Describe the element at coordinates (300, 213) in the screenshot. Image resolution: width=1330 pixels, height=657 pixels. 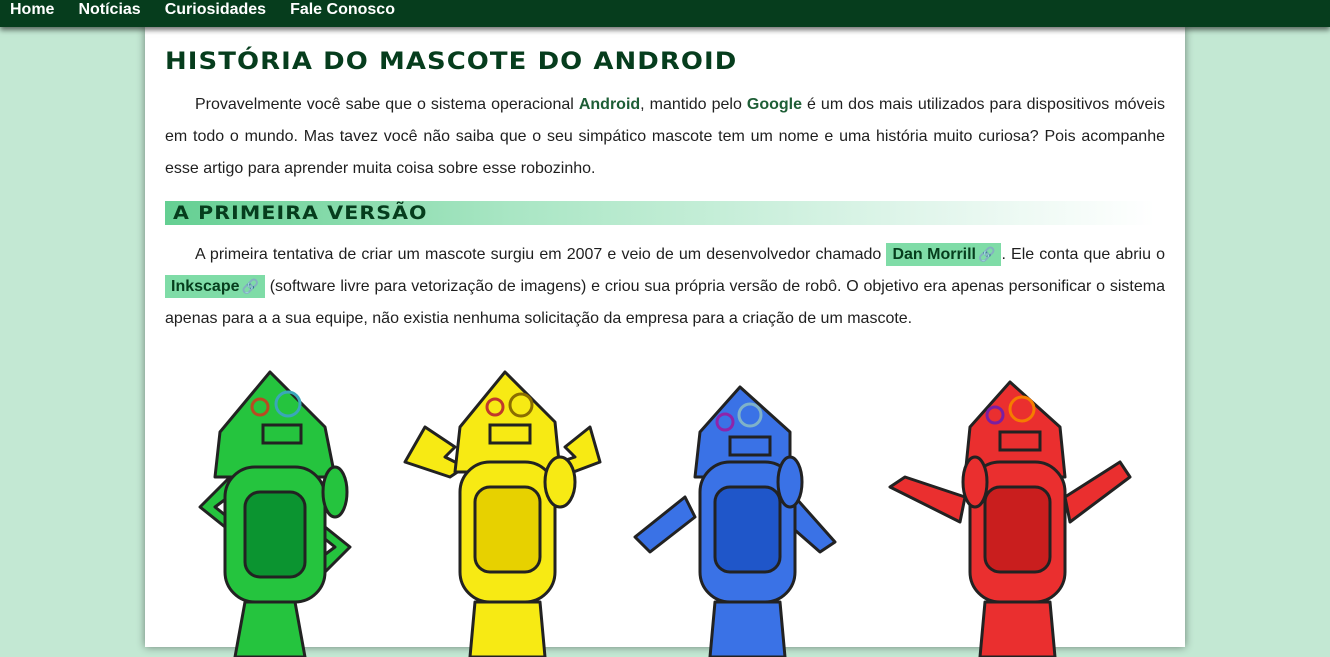
I see `section-heading-text: A primeira versão` at that location.